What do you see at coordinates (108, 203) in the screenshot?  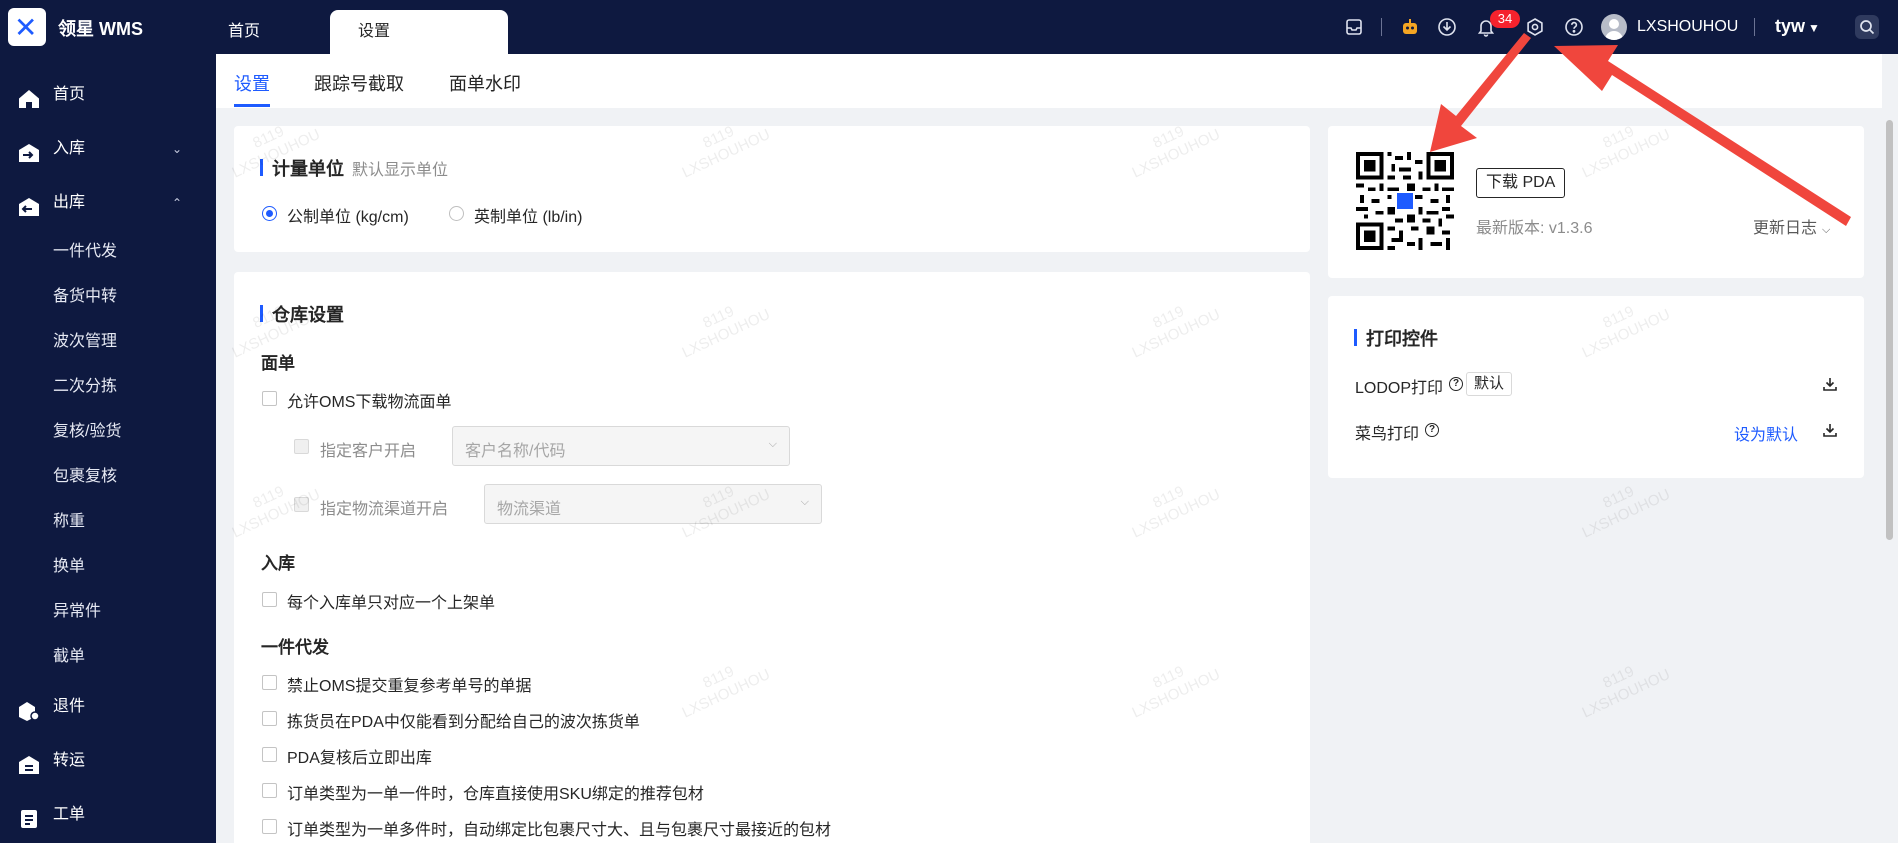 I see `sidebar-item-outbound: 出库 ⌃` at bounding box center [108, 203].